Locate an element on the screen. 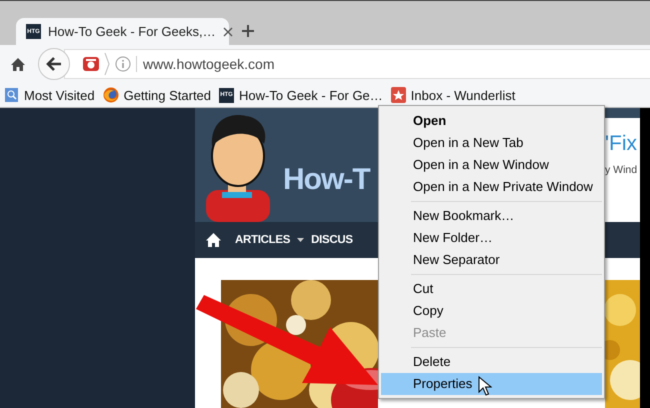 This screenshot has height=408, width=650. new-tab-icon is located at coordinates (248, 31).